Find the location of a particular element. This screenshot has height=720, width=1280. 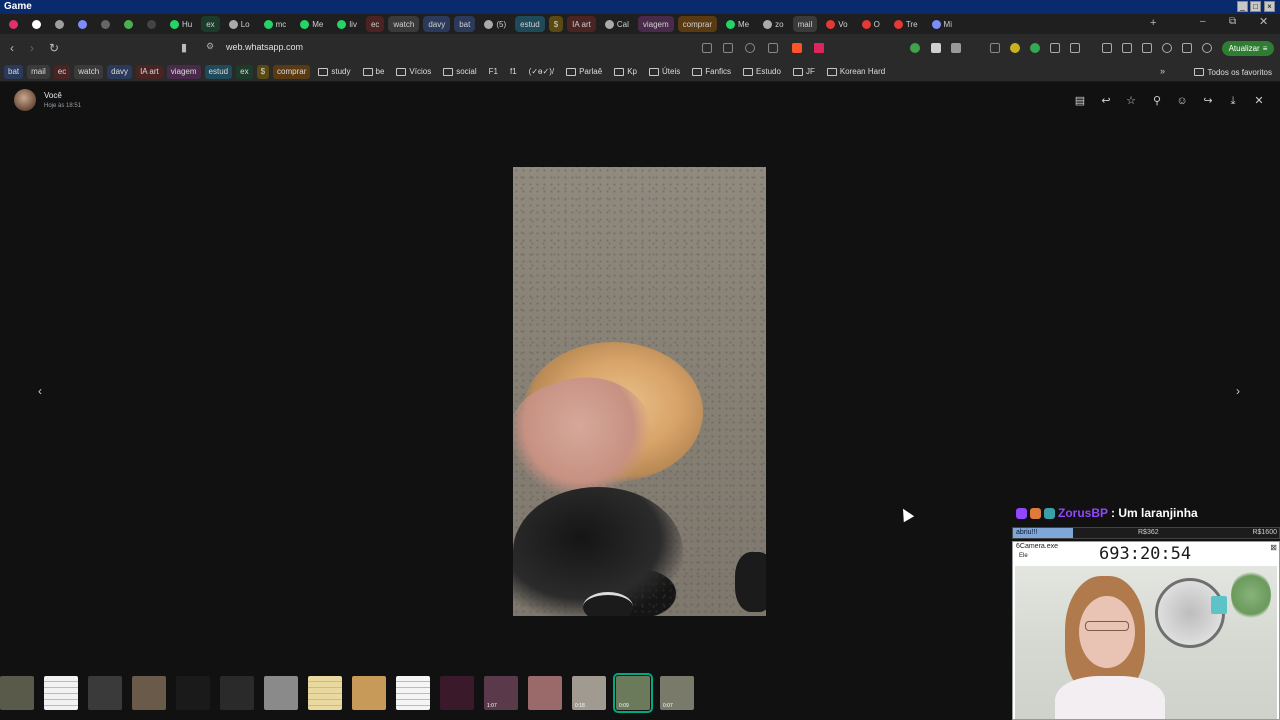

site-info-icon: ⚙ is located at coordinates (210, 46).